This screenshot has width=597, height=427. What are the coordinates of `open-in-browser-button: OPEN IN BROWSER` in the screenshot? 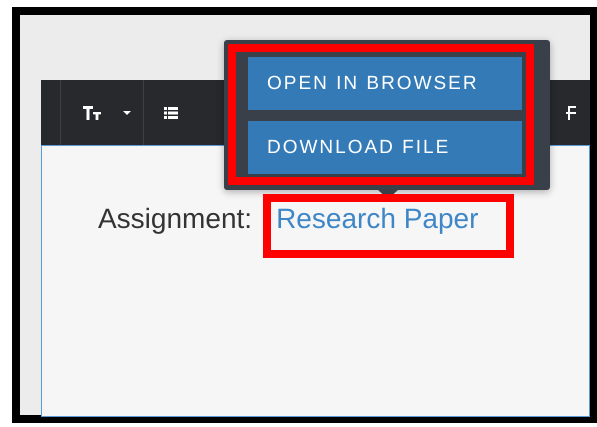 It's located at (385, 83).